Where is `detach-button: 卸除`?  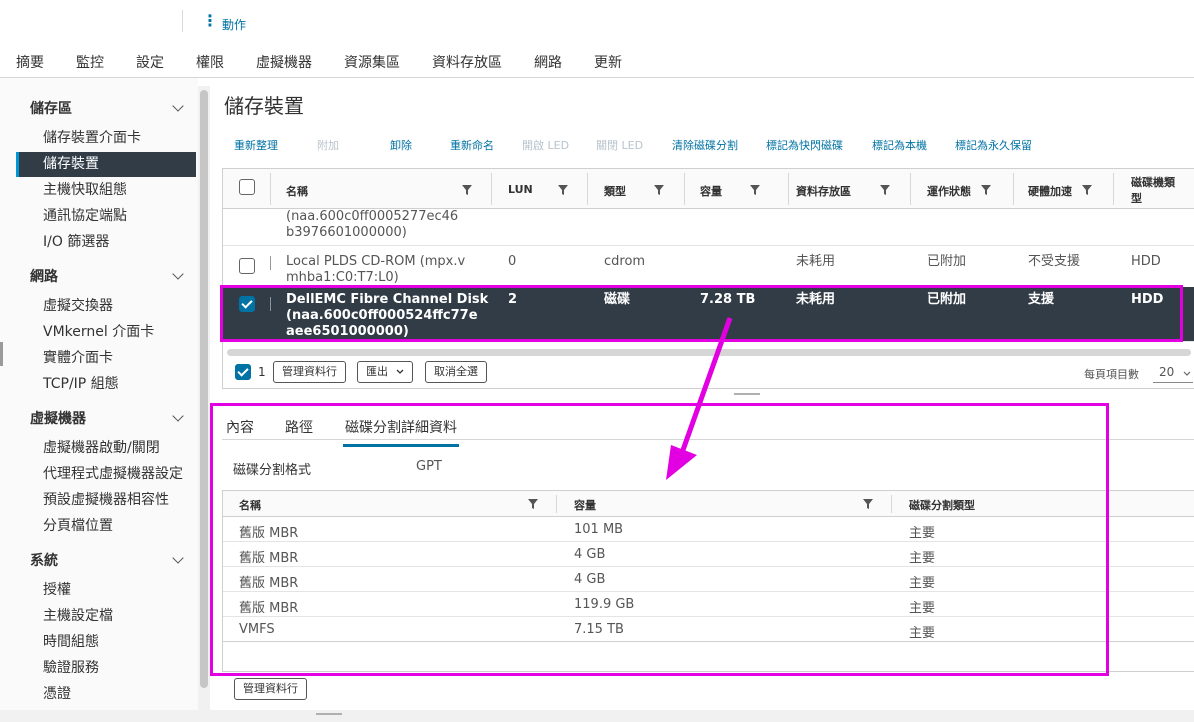
detach-button: 卸除 is located at coordinates (401, 145).